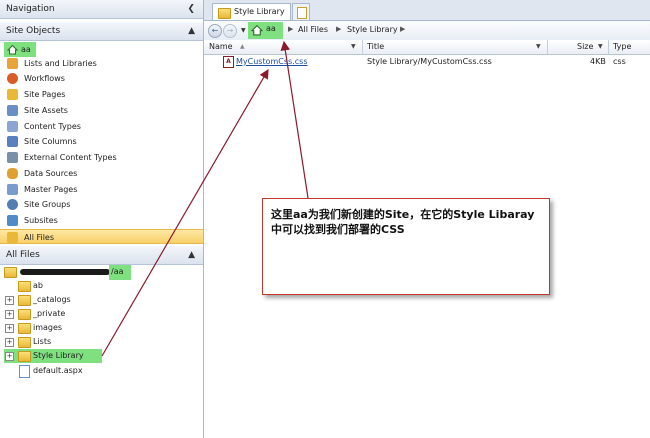 The image size is (650, 438). I want to click on arrow-to-breadcrumb-site, so click(294, 119).